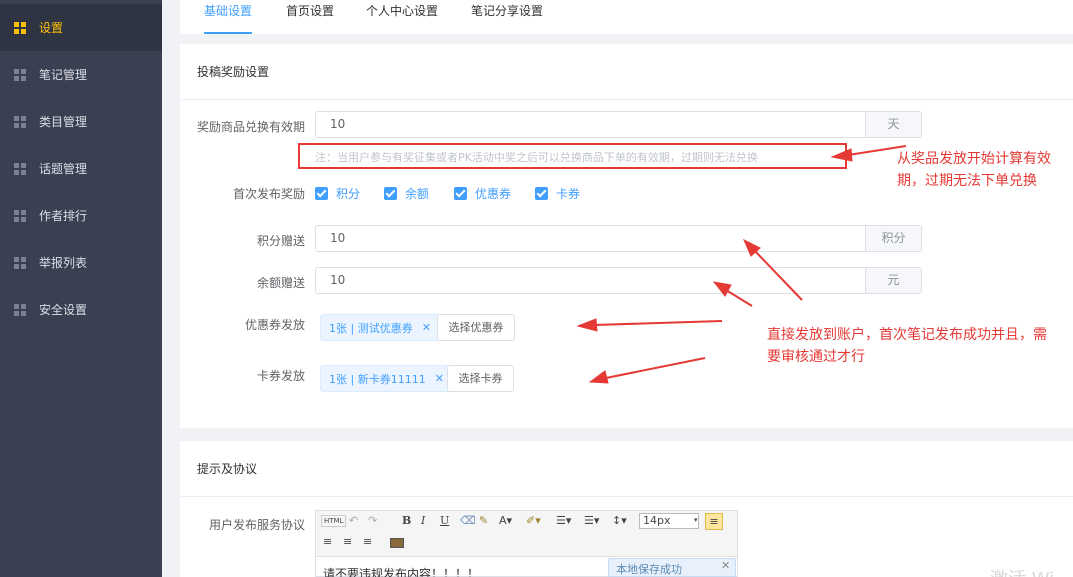 This screenshot has width=1073, height=577. I want to click on align-center-icon: ≡, so click(327, 541).